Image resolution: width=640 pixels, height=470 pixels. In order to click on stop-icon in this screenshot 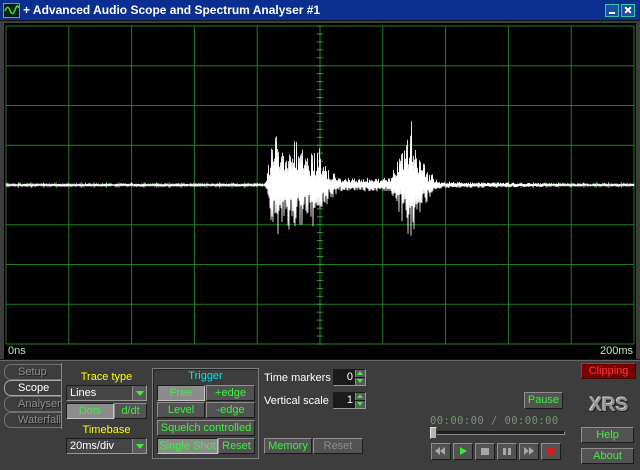, I will do `click(485, 451)`.